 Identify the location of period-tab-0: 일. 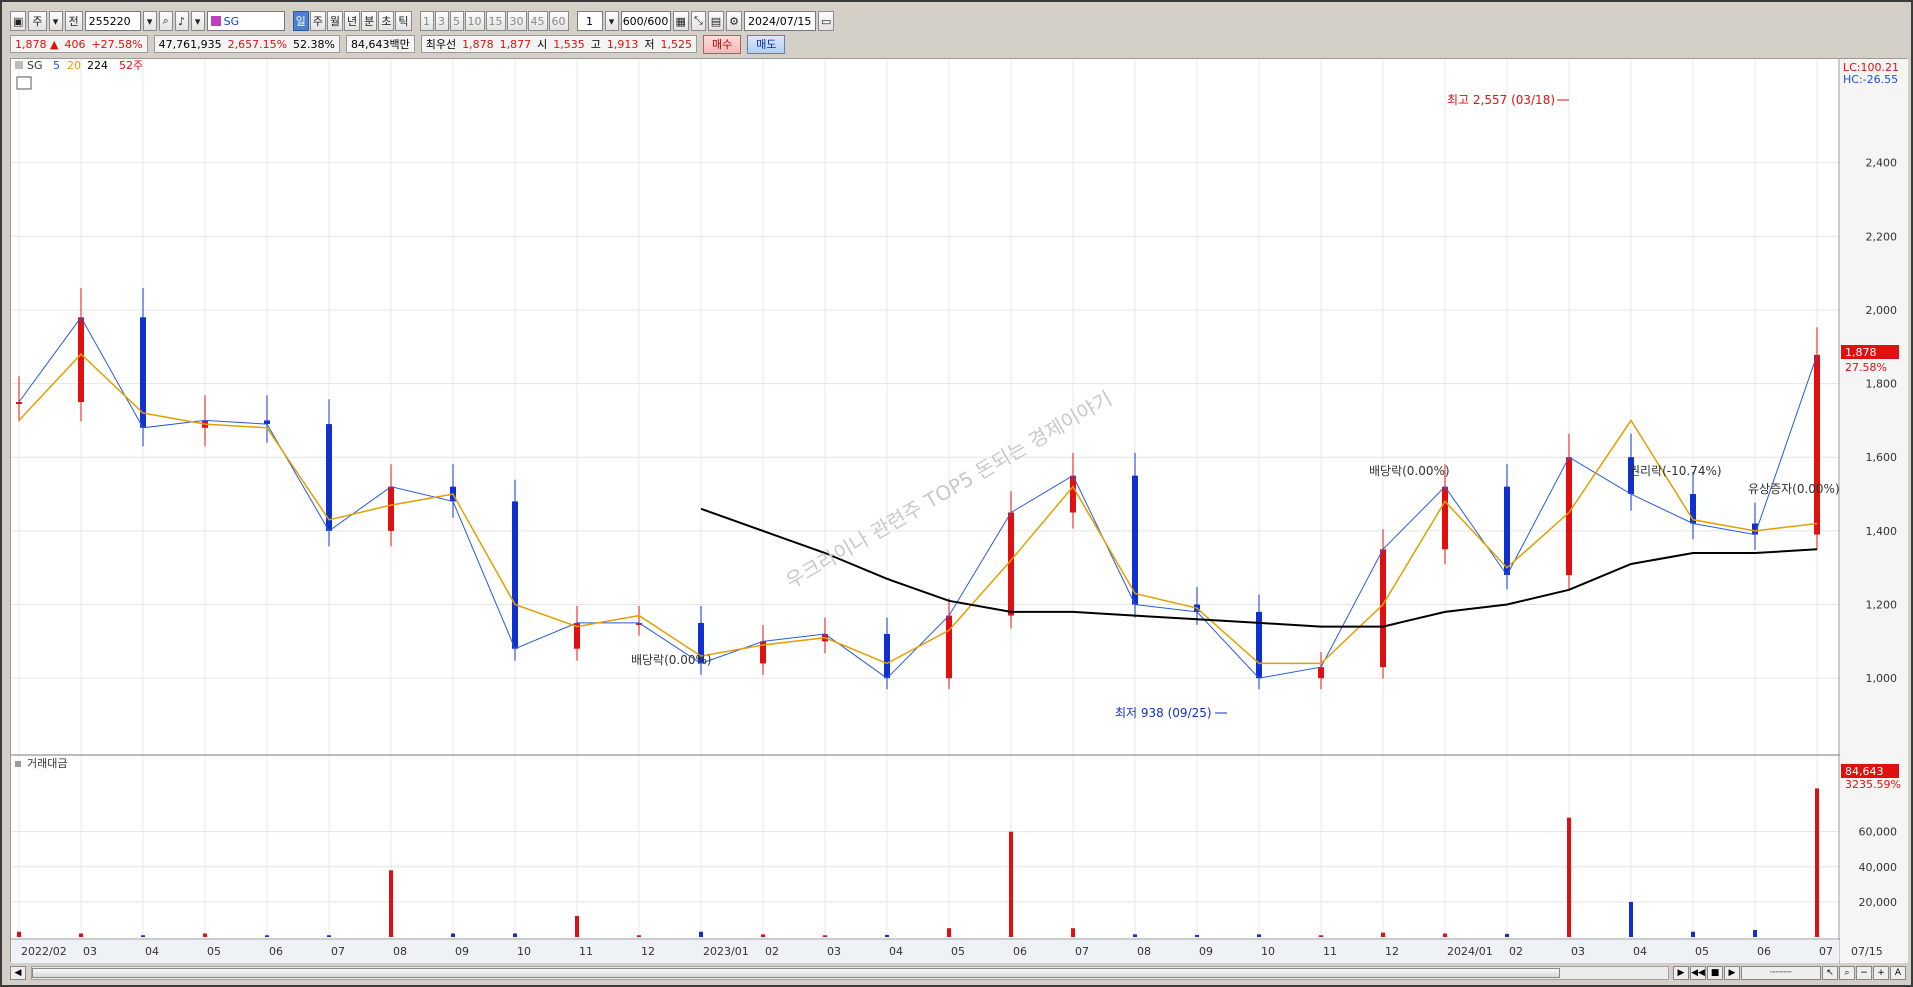
(300, 21).